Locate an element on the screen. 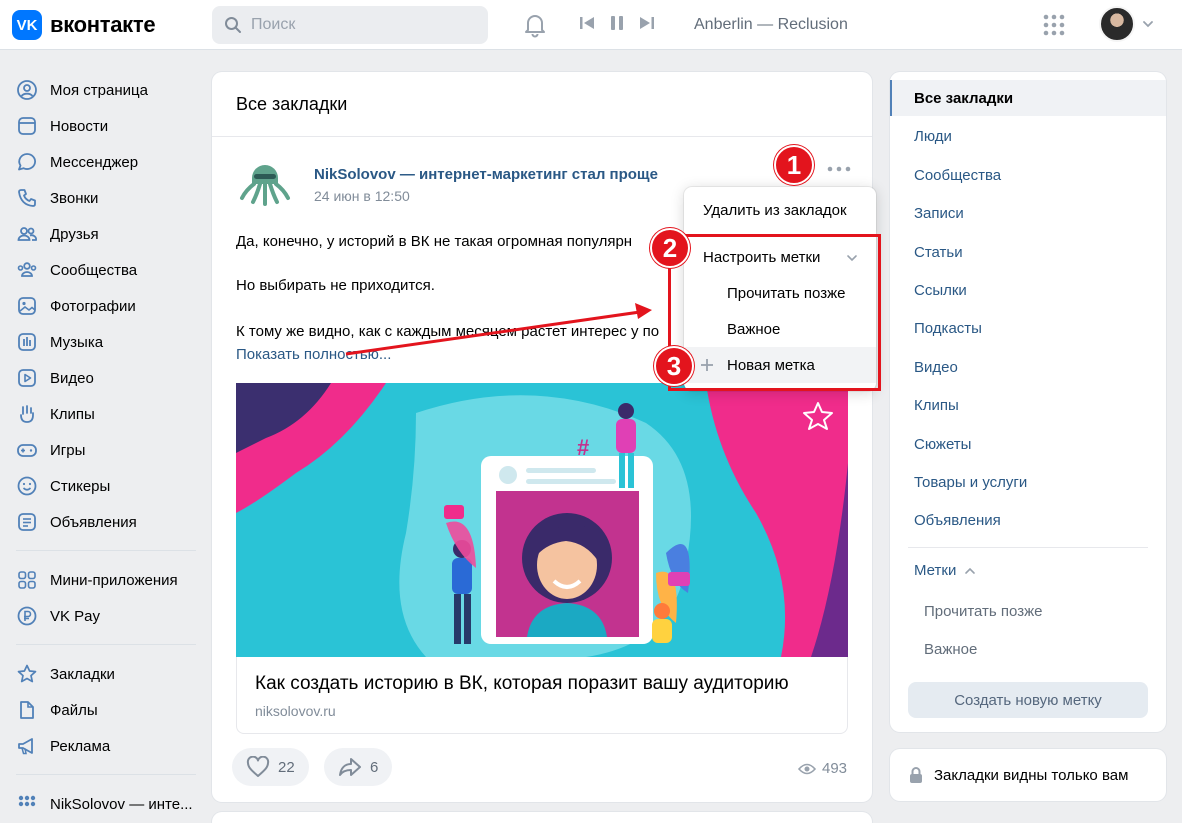 The height and width of the screenshot is (823, 1182). phone-icon is located at coordinates (27, 198).